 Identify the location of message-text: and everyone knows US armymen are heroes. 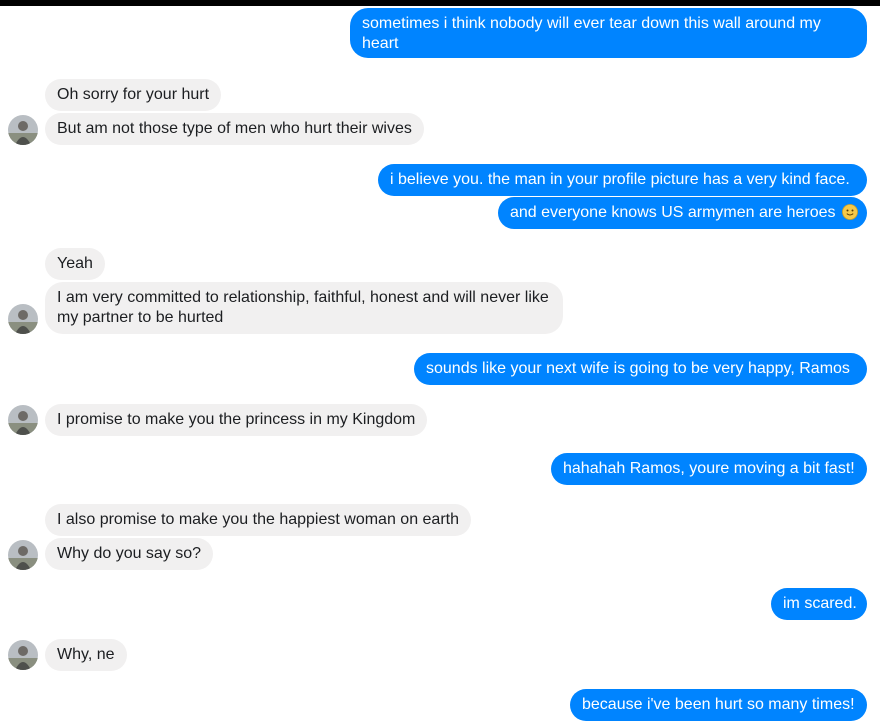
(673, 212).